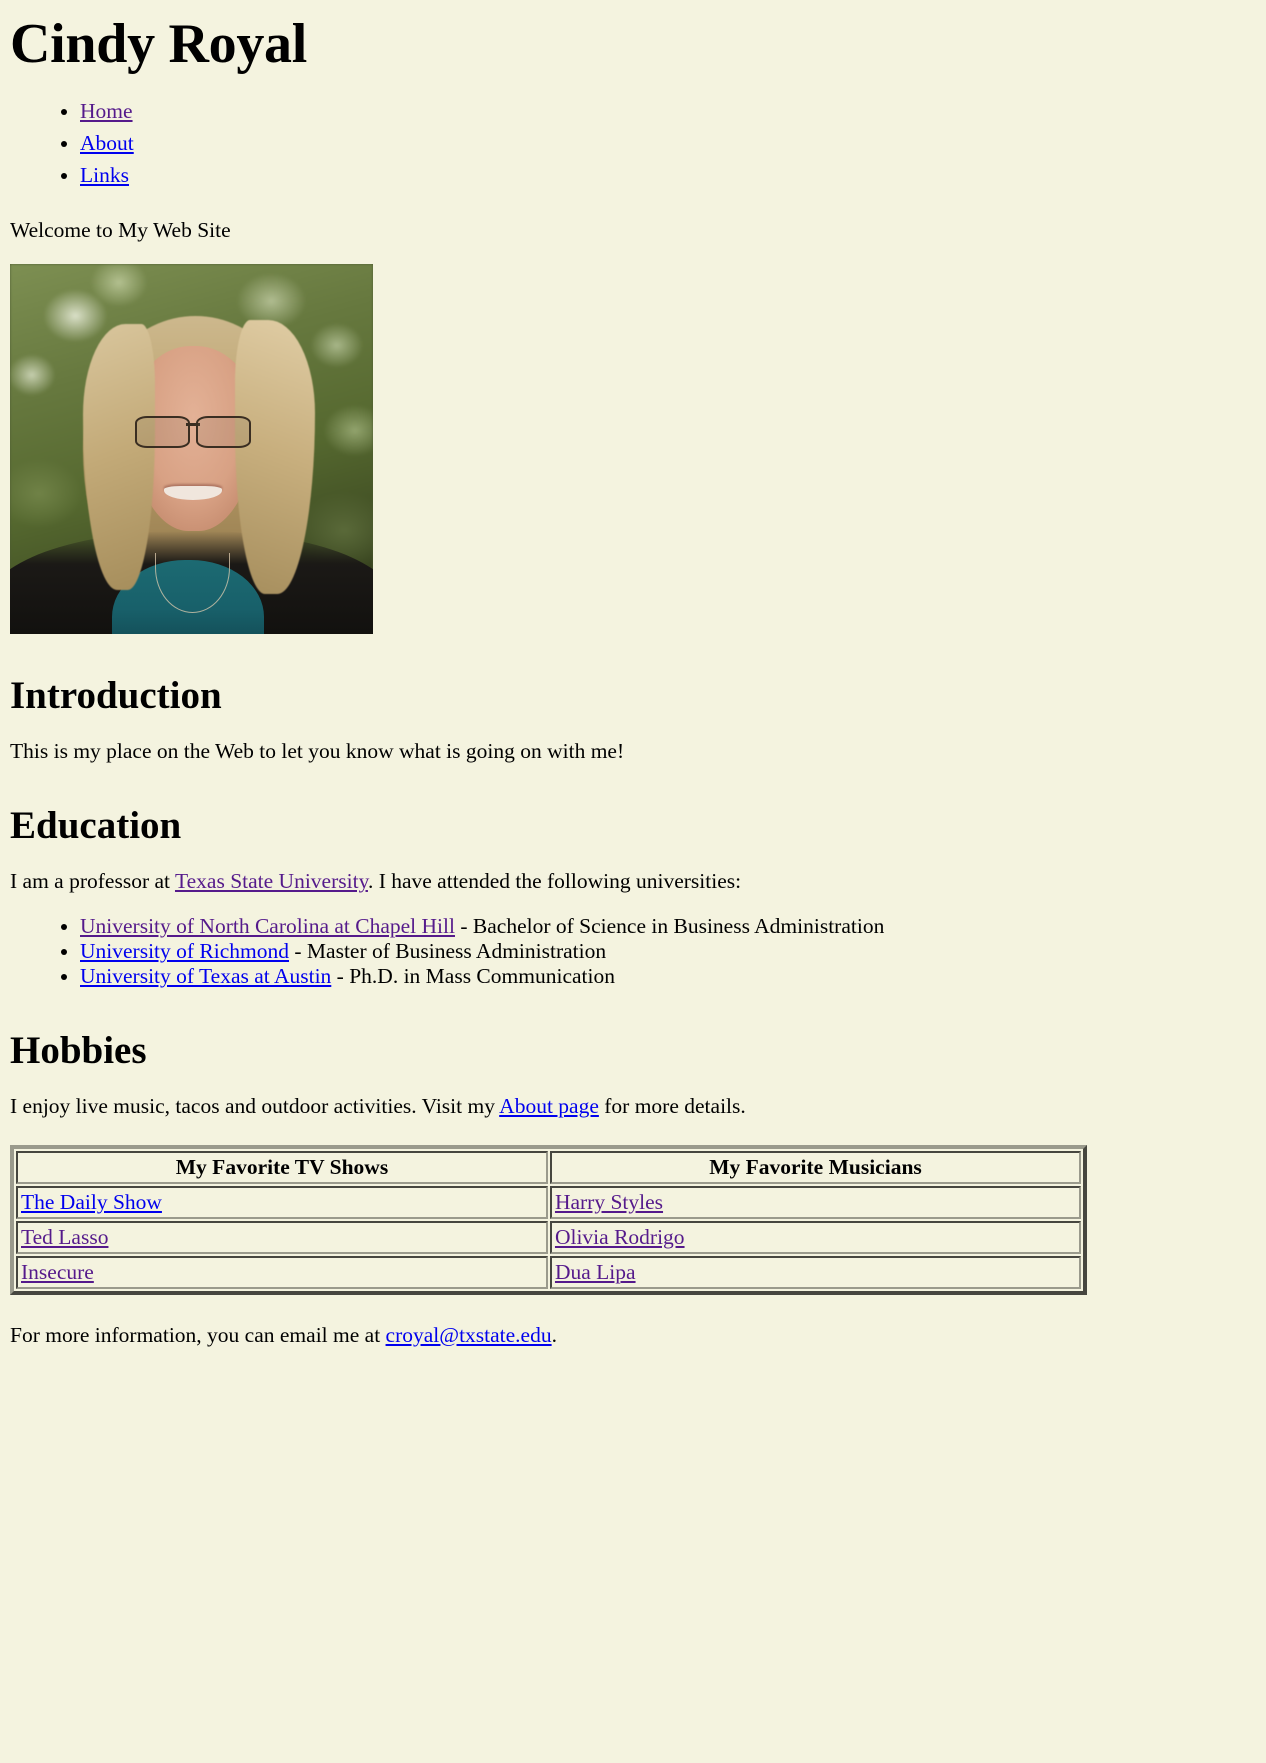  Describe the element at coordinates (620, 1237) in the screenshot. I see `musician-link: Olivia Rodrigo` at that location.